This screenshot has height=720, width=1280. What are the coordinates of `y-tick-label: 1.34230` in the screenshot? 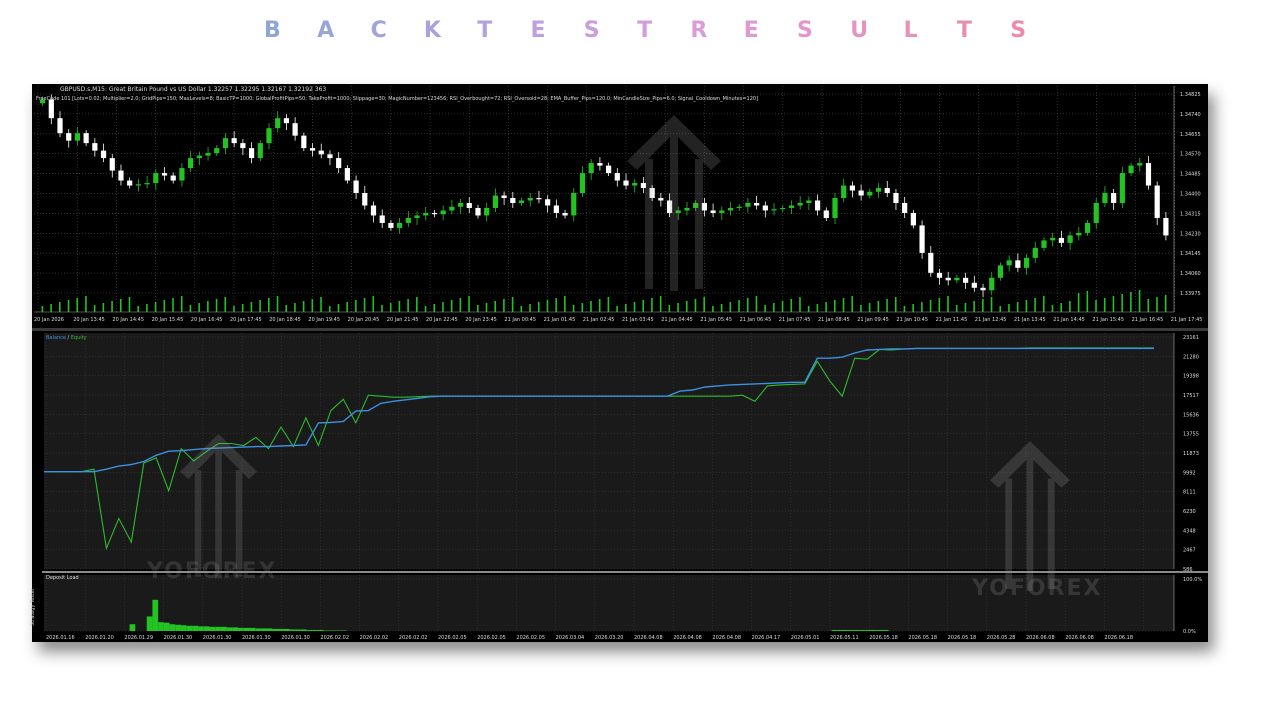 It's located at (1190, 234).